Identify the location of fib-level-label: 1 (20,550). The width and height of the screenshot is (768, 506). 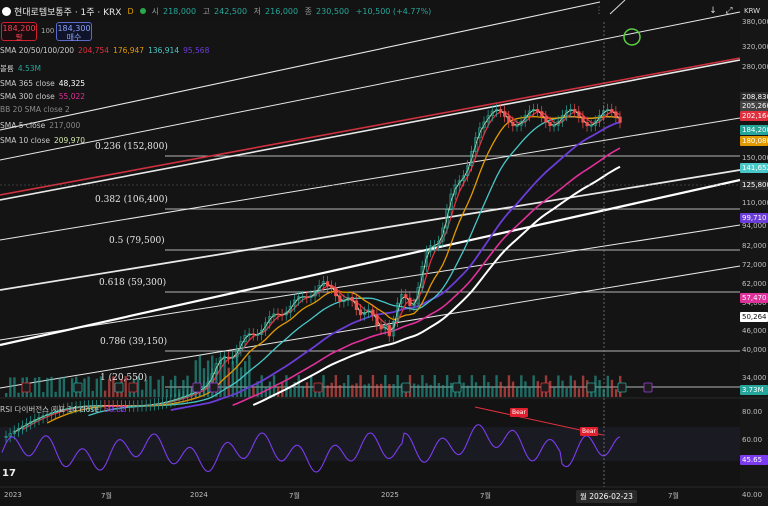
(124, 378).